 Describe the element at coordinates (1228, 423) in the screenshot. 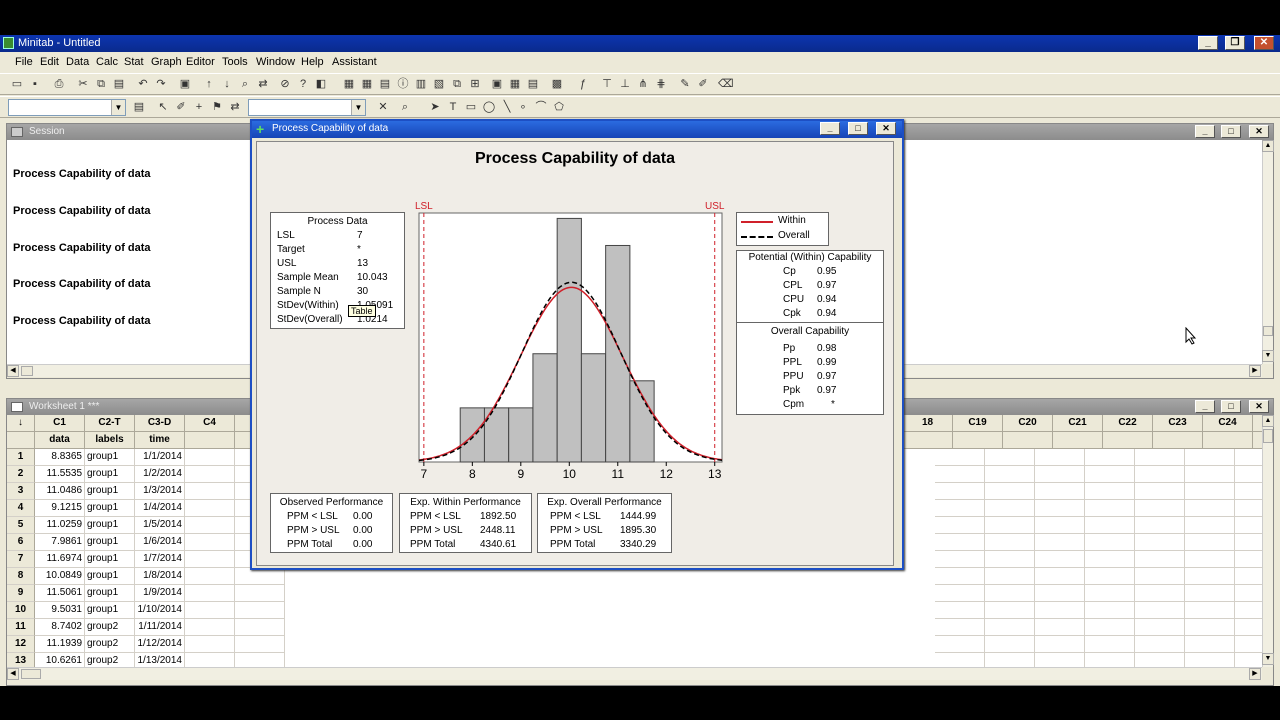

I see `column-id-header: C24` at that location.